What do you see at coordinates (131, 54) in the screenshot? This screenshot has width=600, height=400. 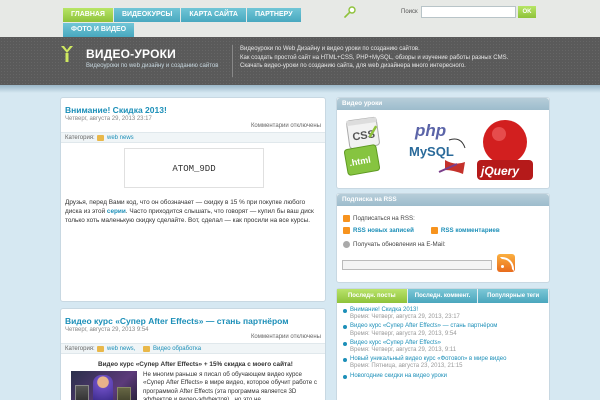 I see `site-title: ВИДЕО-УРОКИ` at bounding box center [131, 54].